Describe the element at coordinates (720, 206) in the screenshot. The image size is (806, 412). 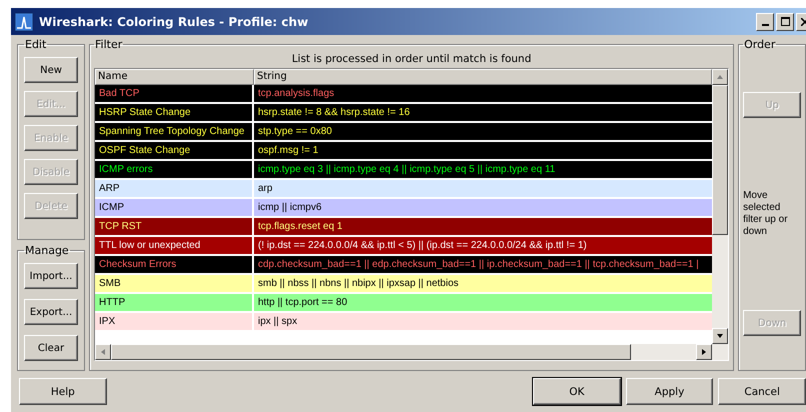
I see `vertical-scrollbar` at that location.